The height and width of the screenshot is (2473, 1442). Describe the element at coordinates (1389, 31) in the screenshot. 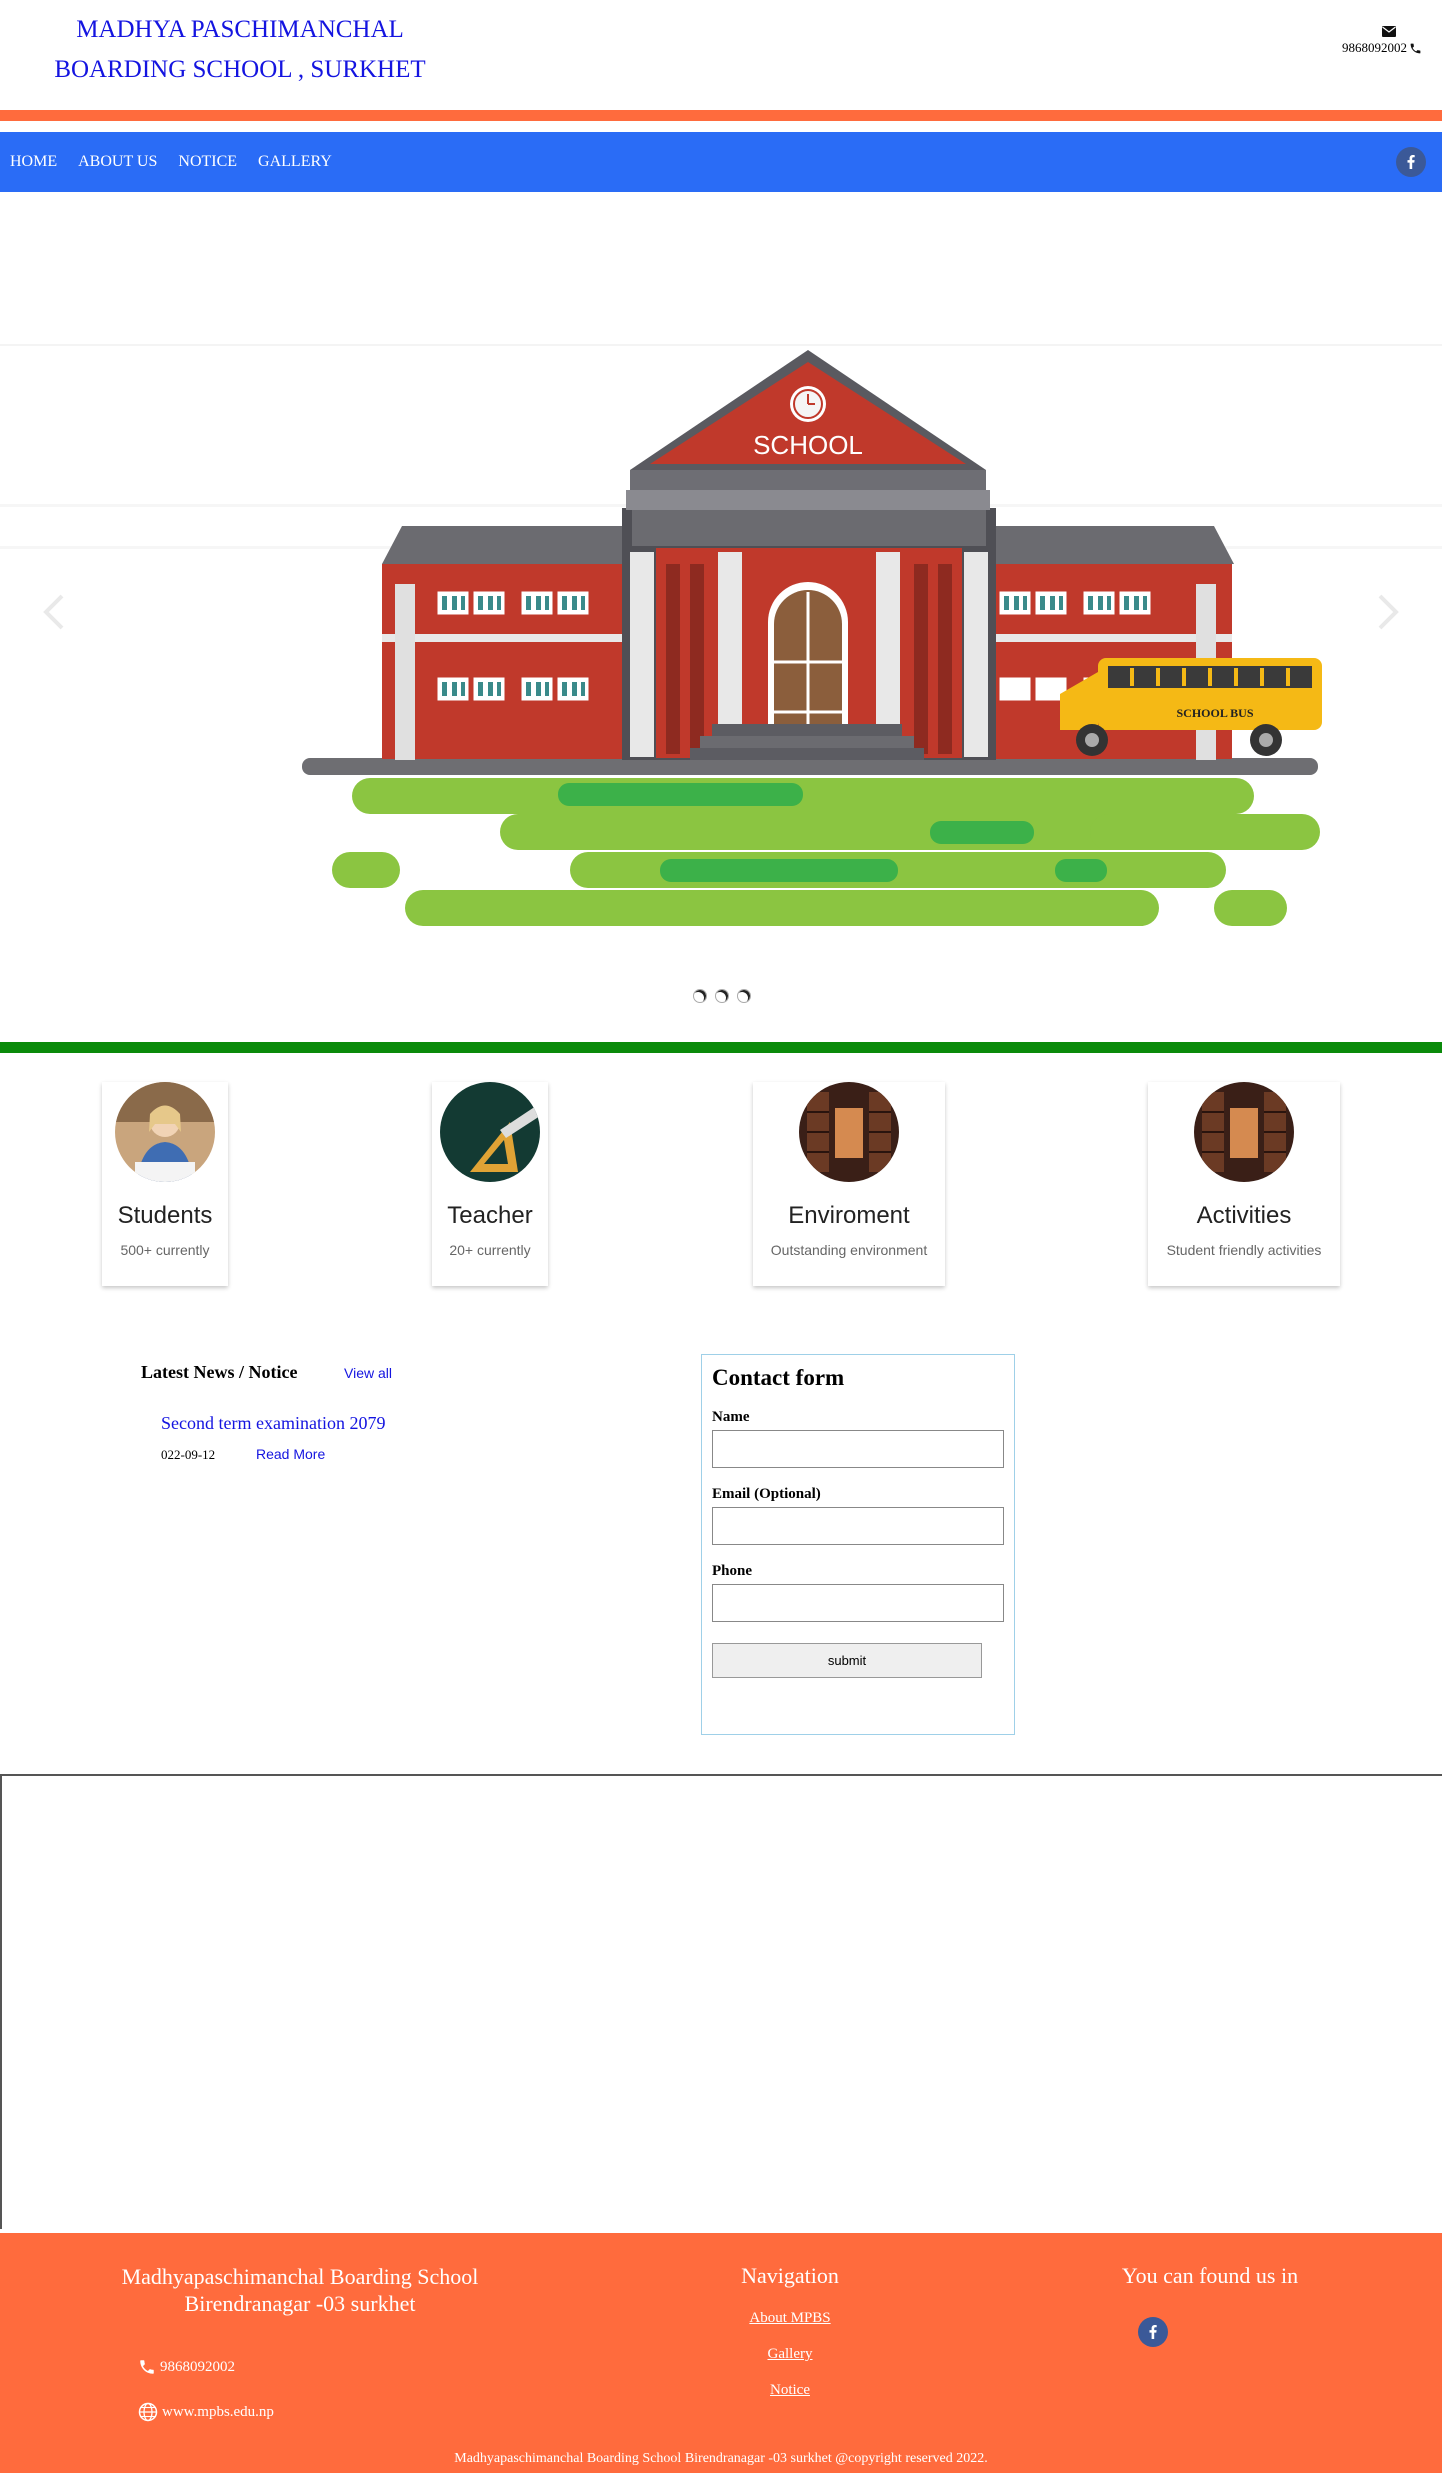

I see `mail-icon` at that location.